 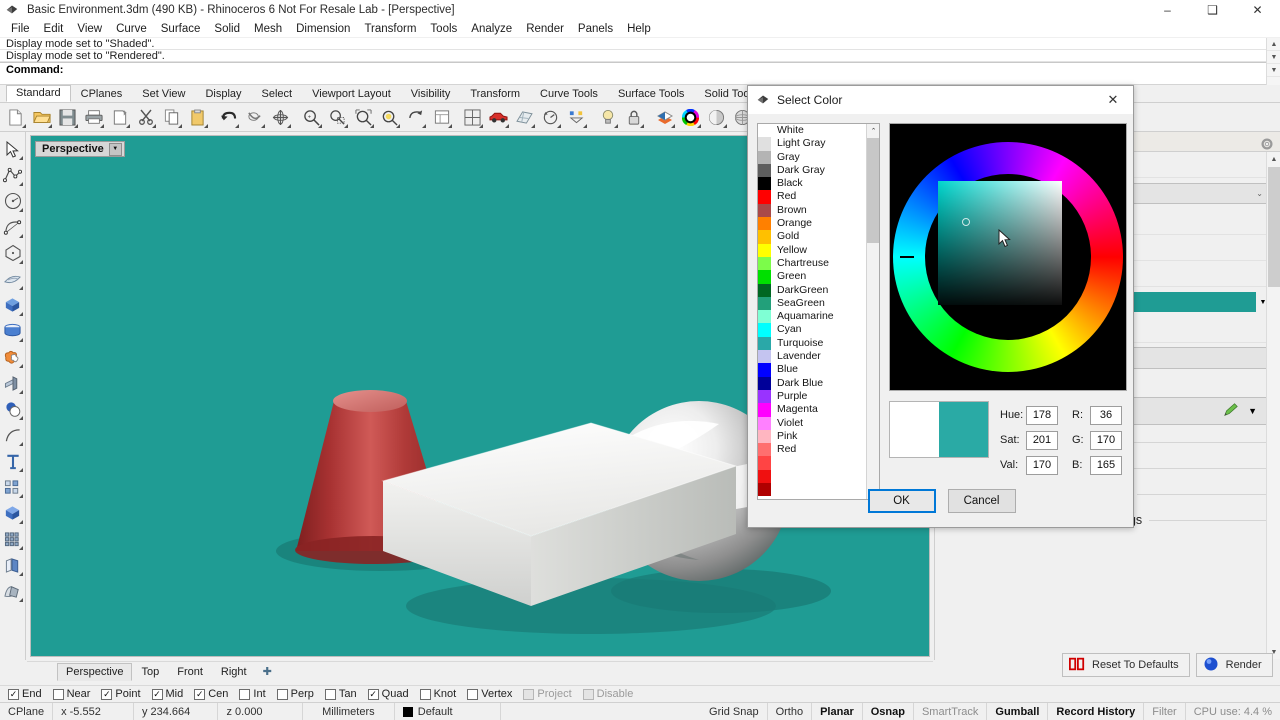 I want to click on join-icon, so click(x=13, y=383).